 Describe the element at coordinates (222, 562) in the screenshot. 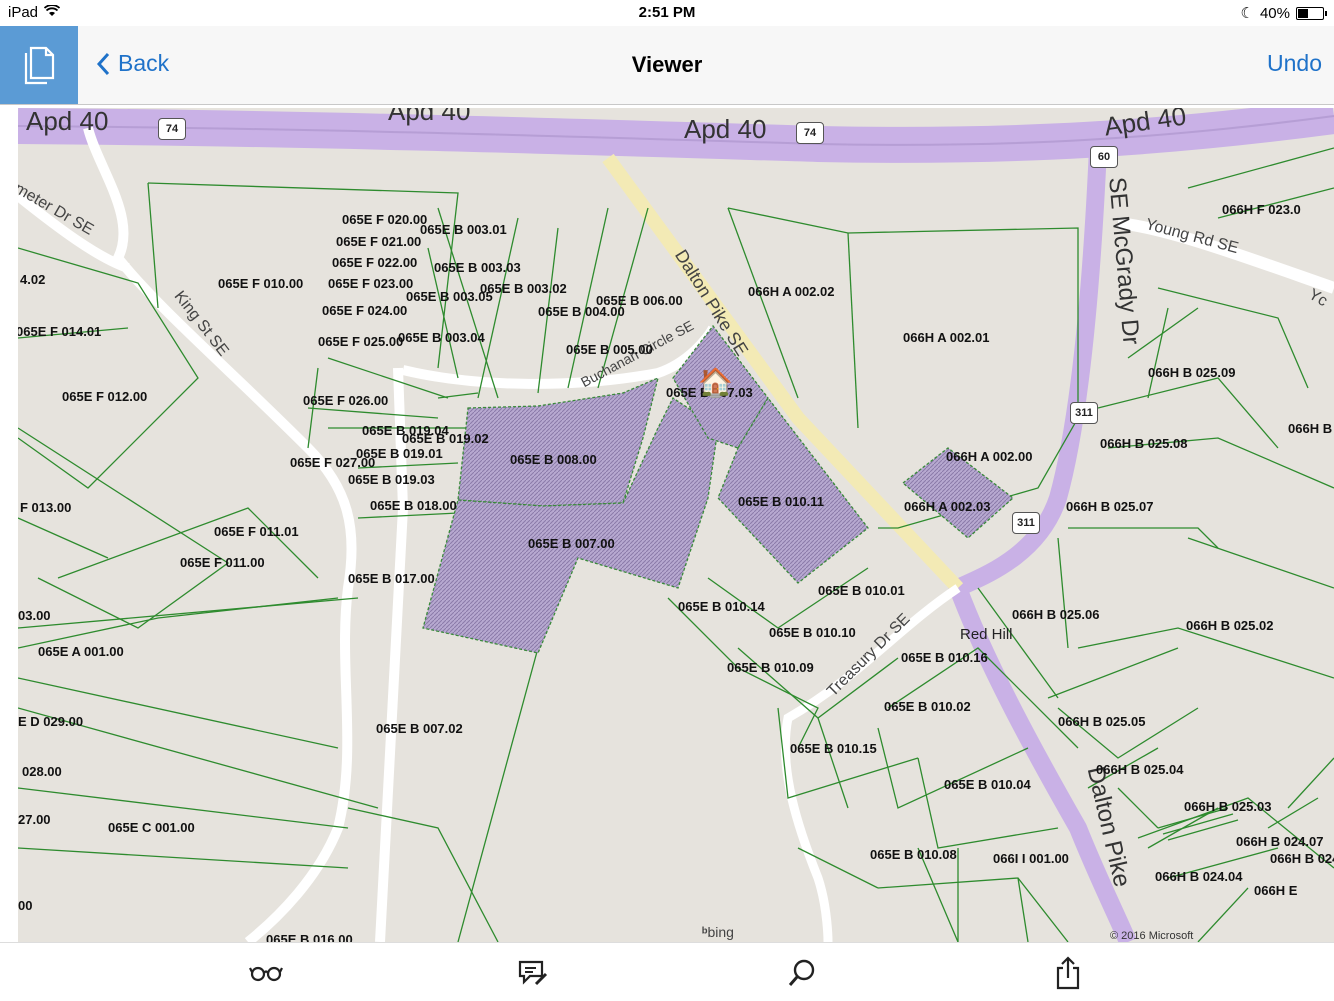

I see `parcel-label: 065E F 011.00` at that location.